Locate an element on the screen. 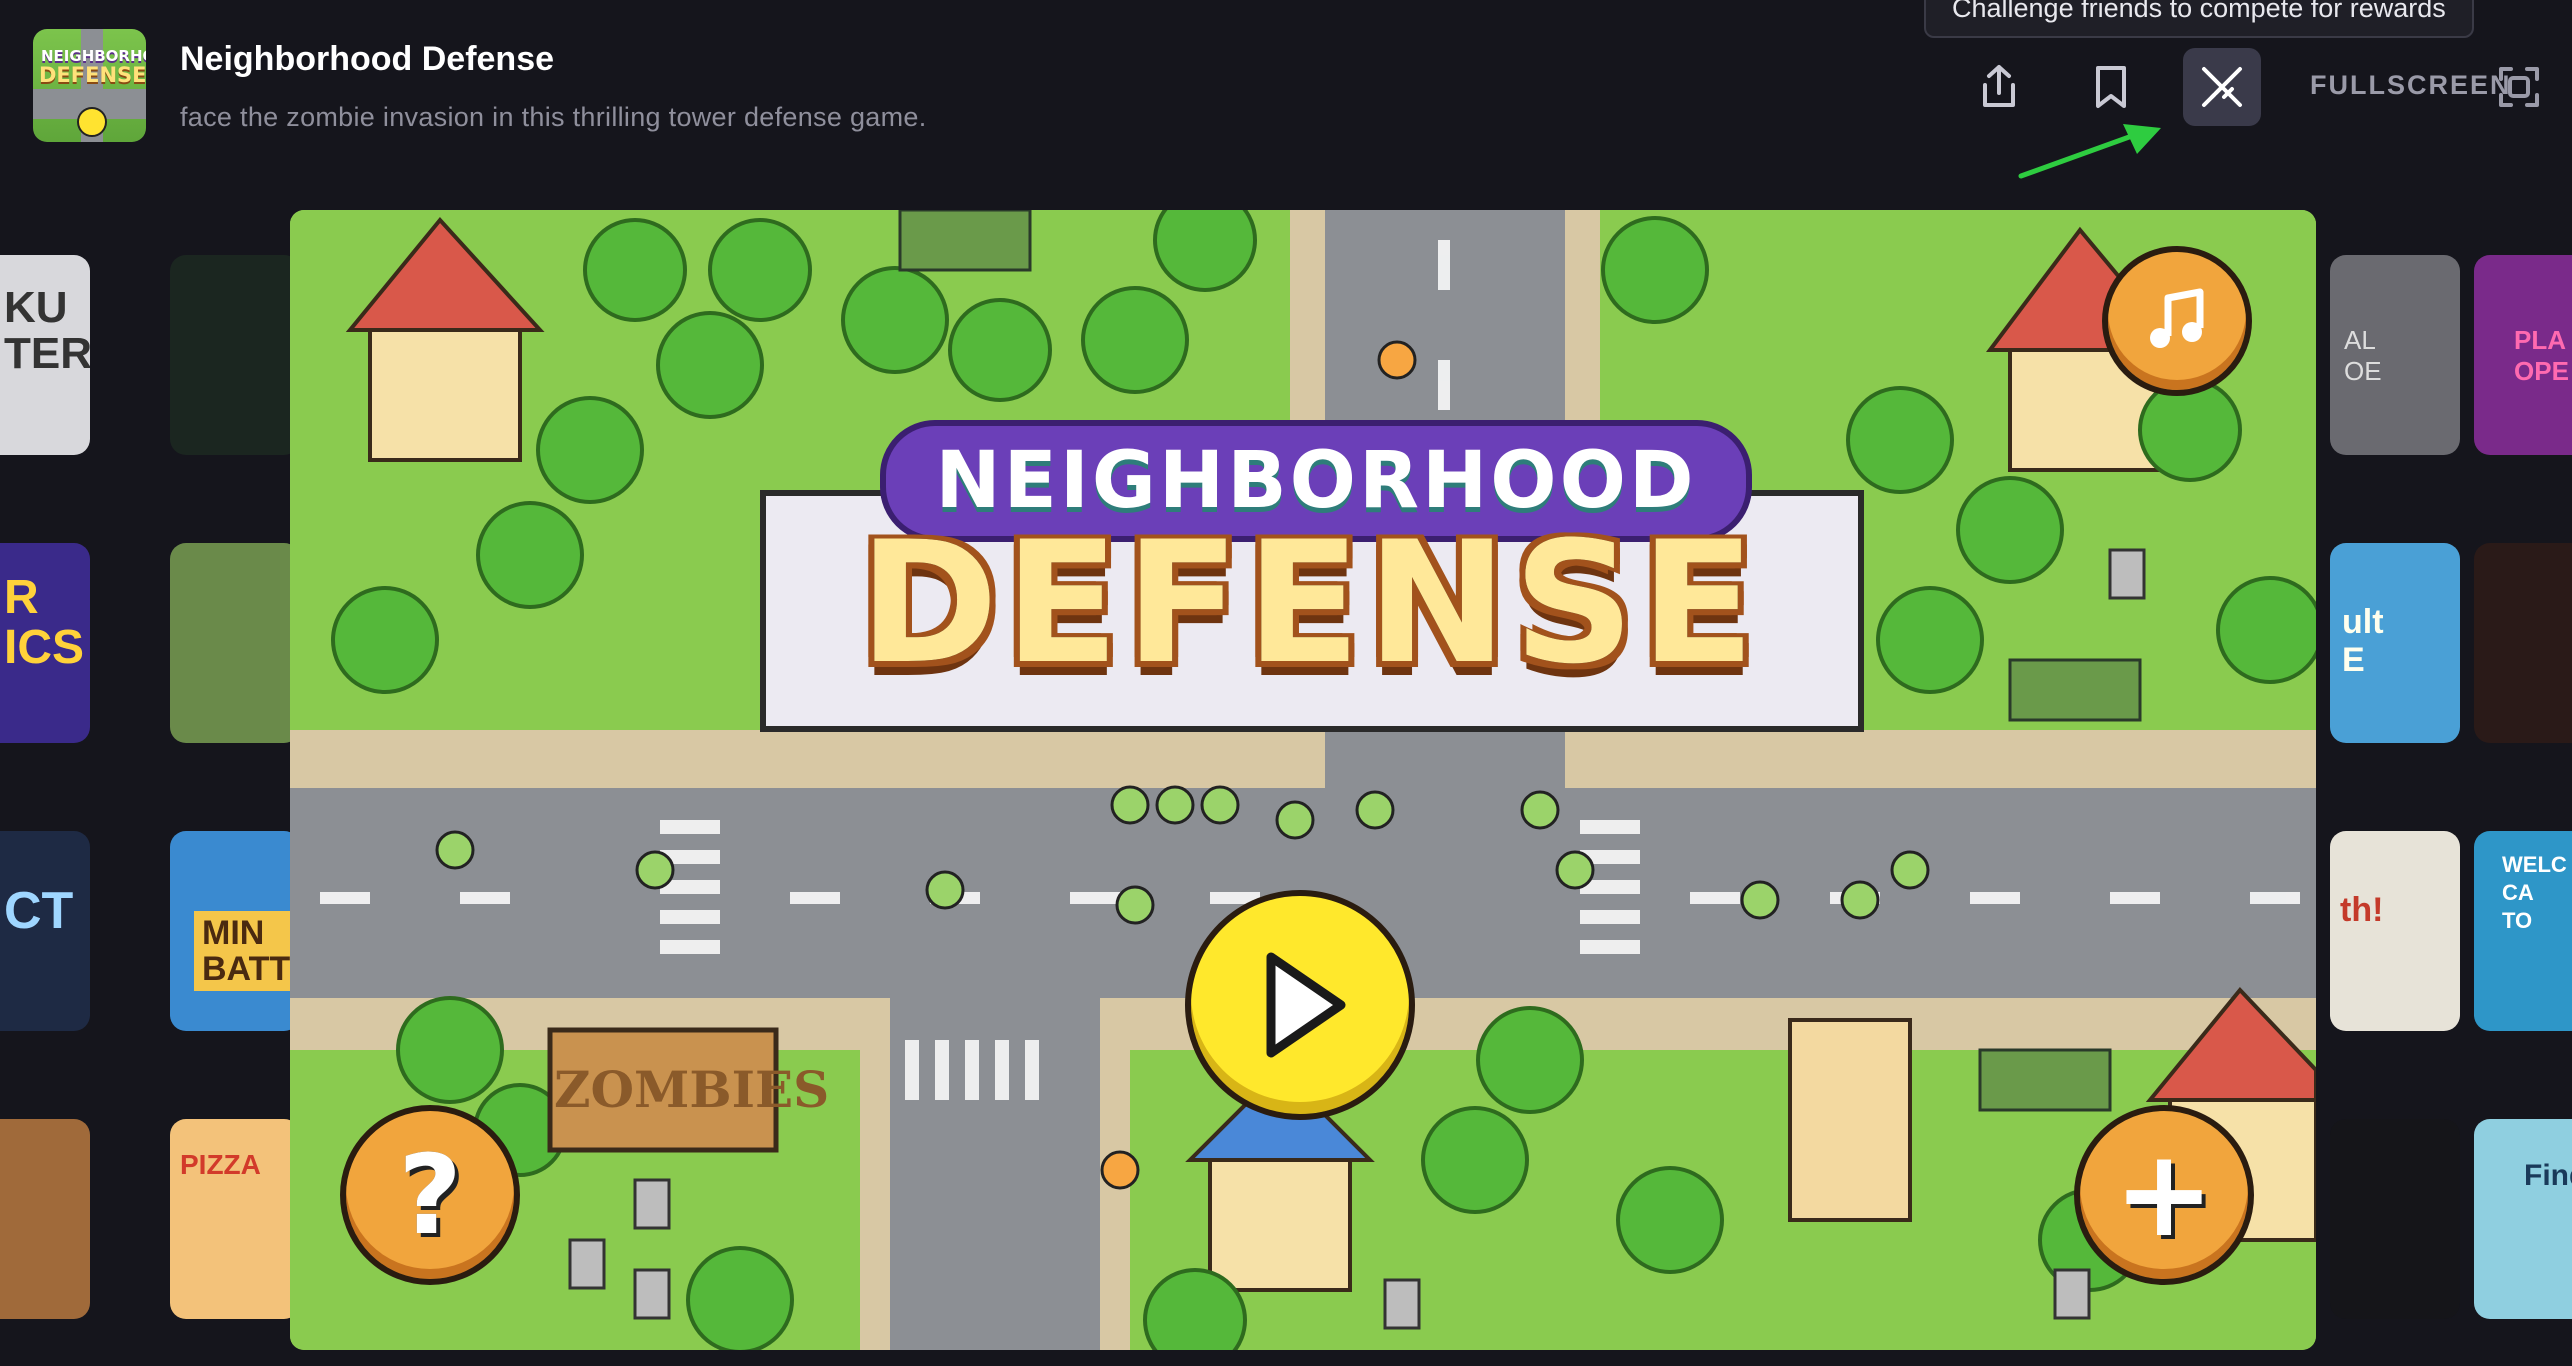 The width and height of the screenshot is (2572, 1366). bookmark-button is located at coordinates (2111, 87).